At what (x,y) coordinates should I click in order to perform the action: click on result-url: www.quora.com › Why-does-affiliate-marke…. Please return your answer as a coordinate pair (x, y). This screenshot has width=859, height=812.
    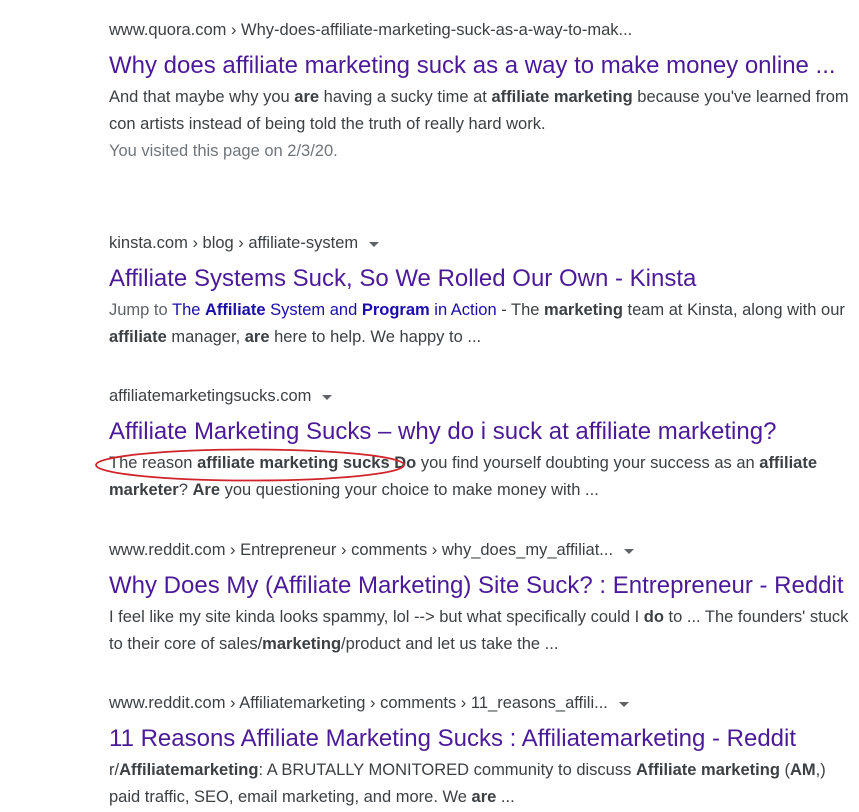
    Looking at the image, I should click on (370, 30).